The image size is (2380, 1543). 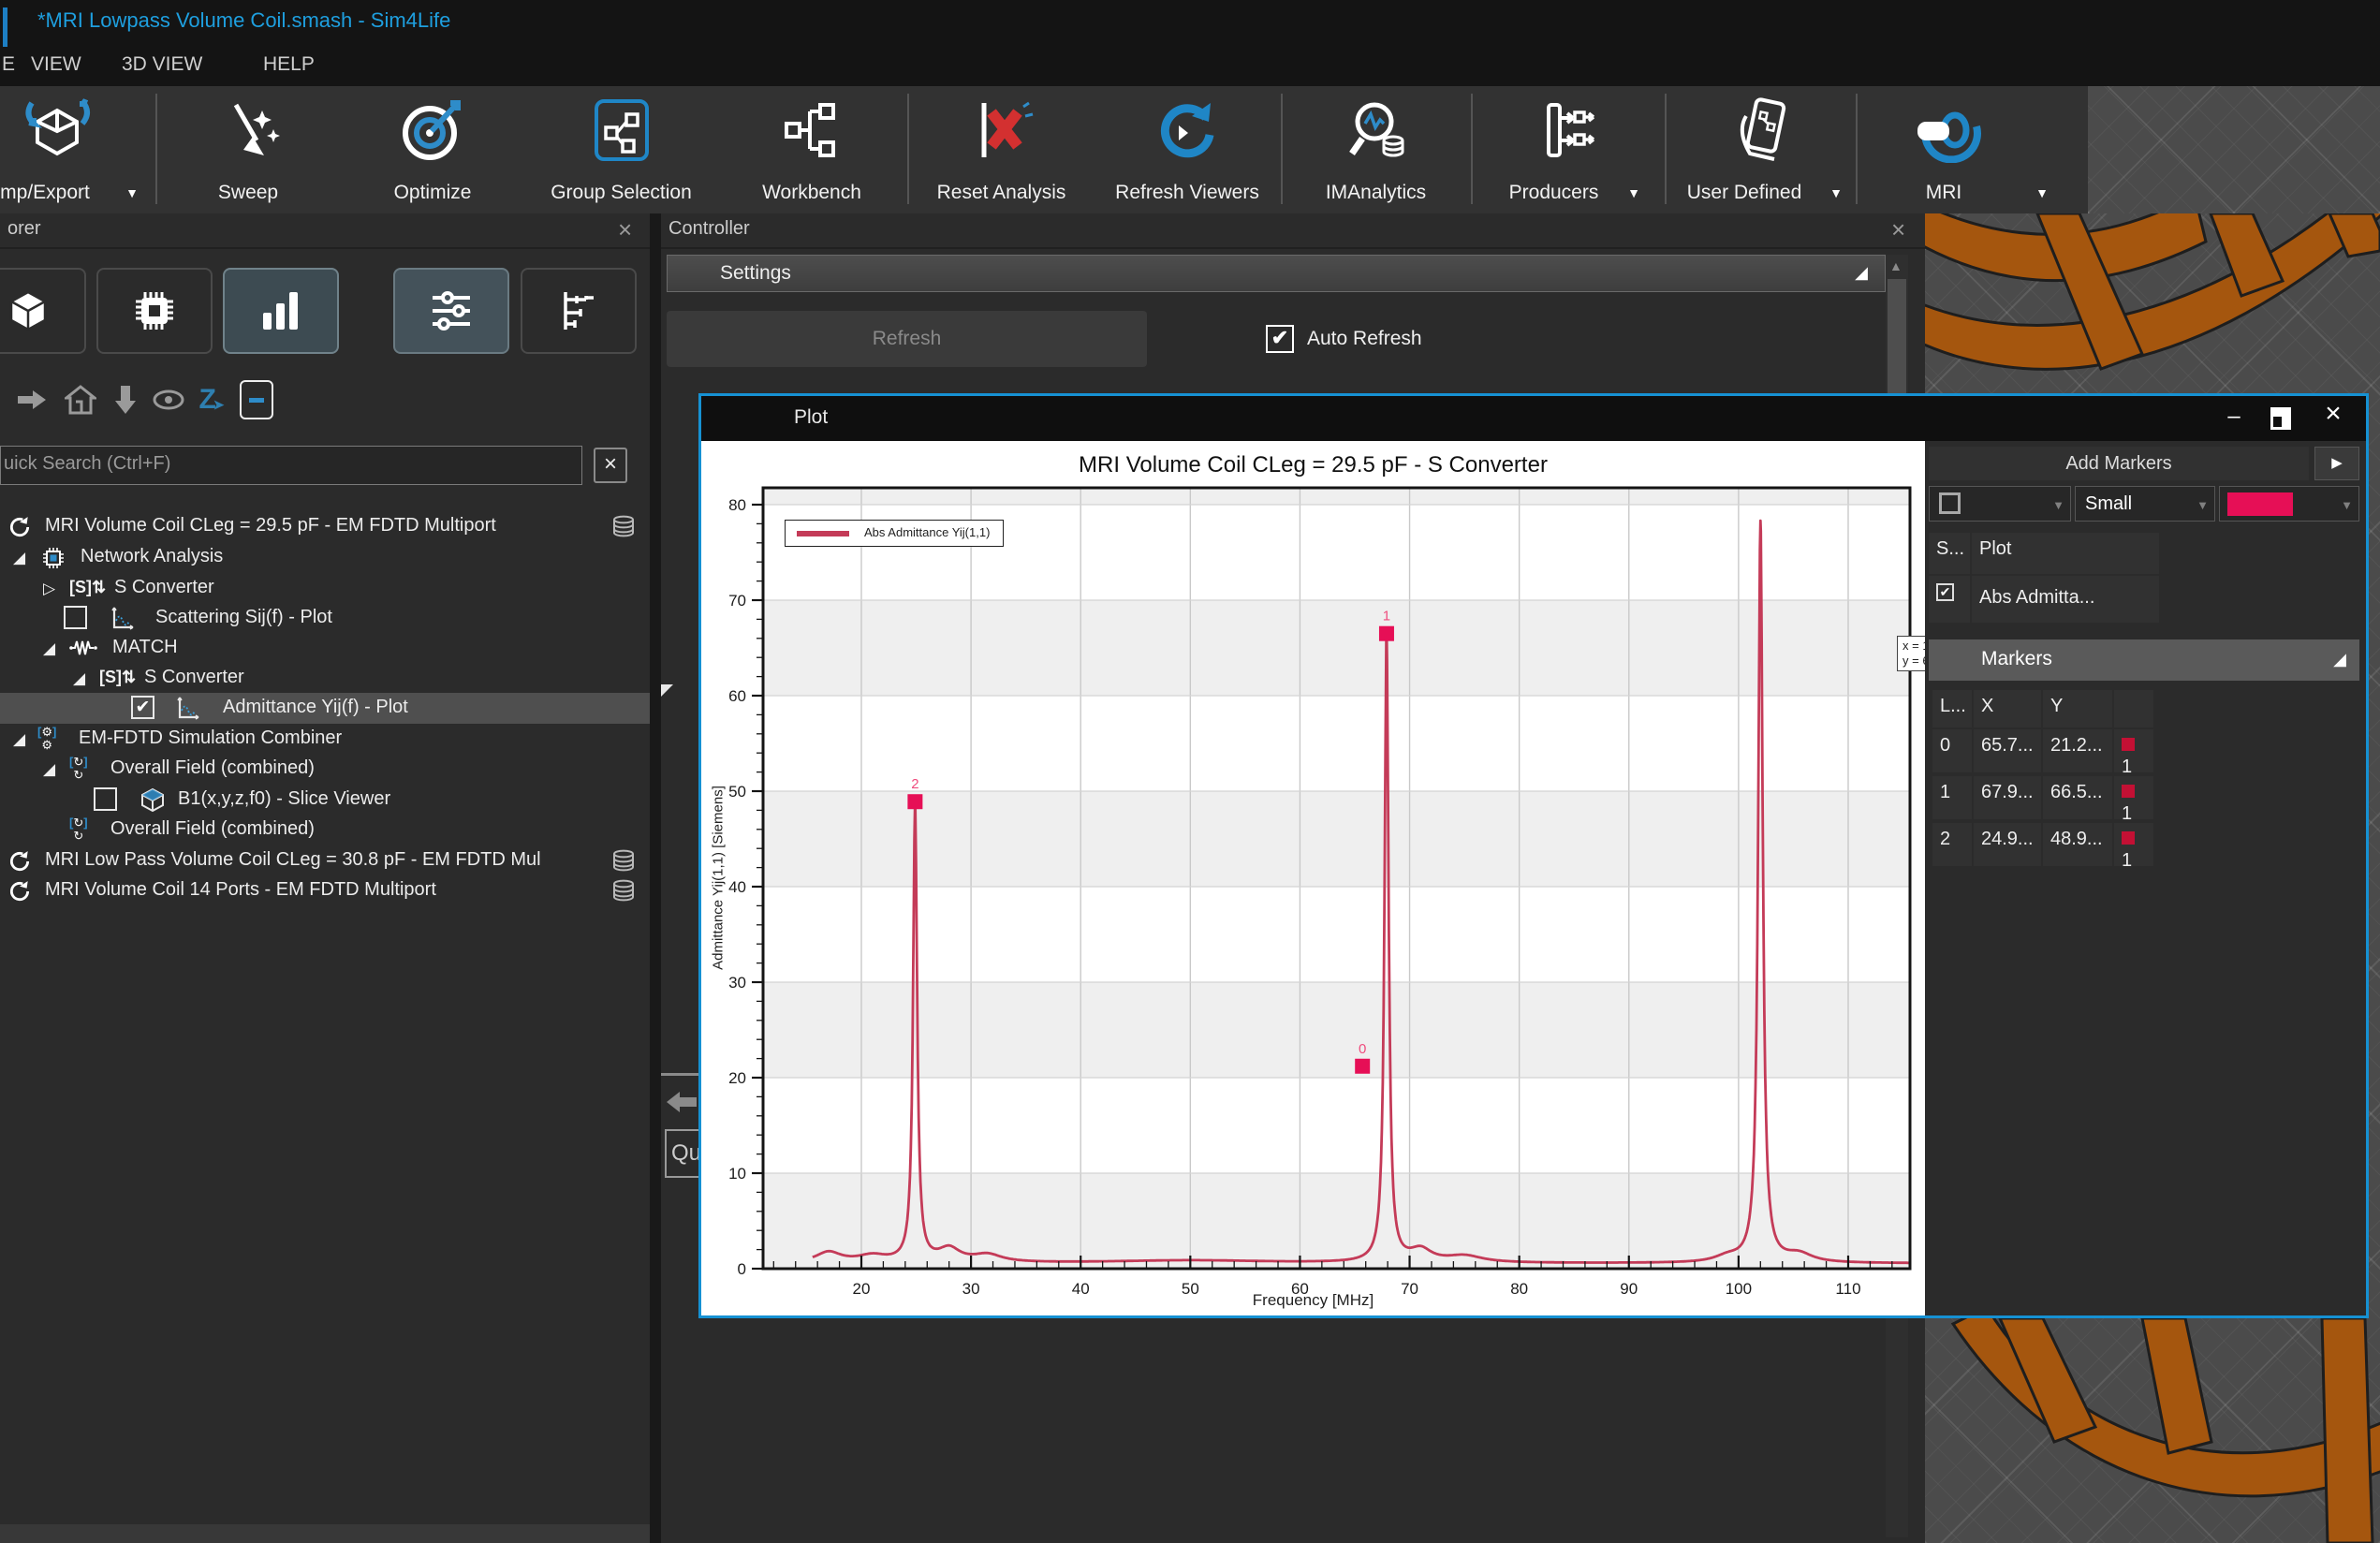 What do you see at coordinates (2289, 504) in the screenshot?
I see `marker-color-dropdown: ▼` at bounding box center [2289, 504].